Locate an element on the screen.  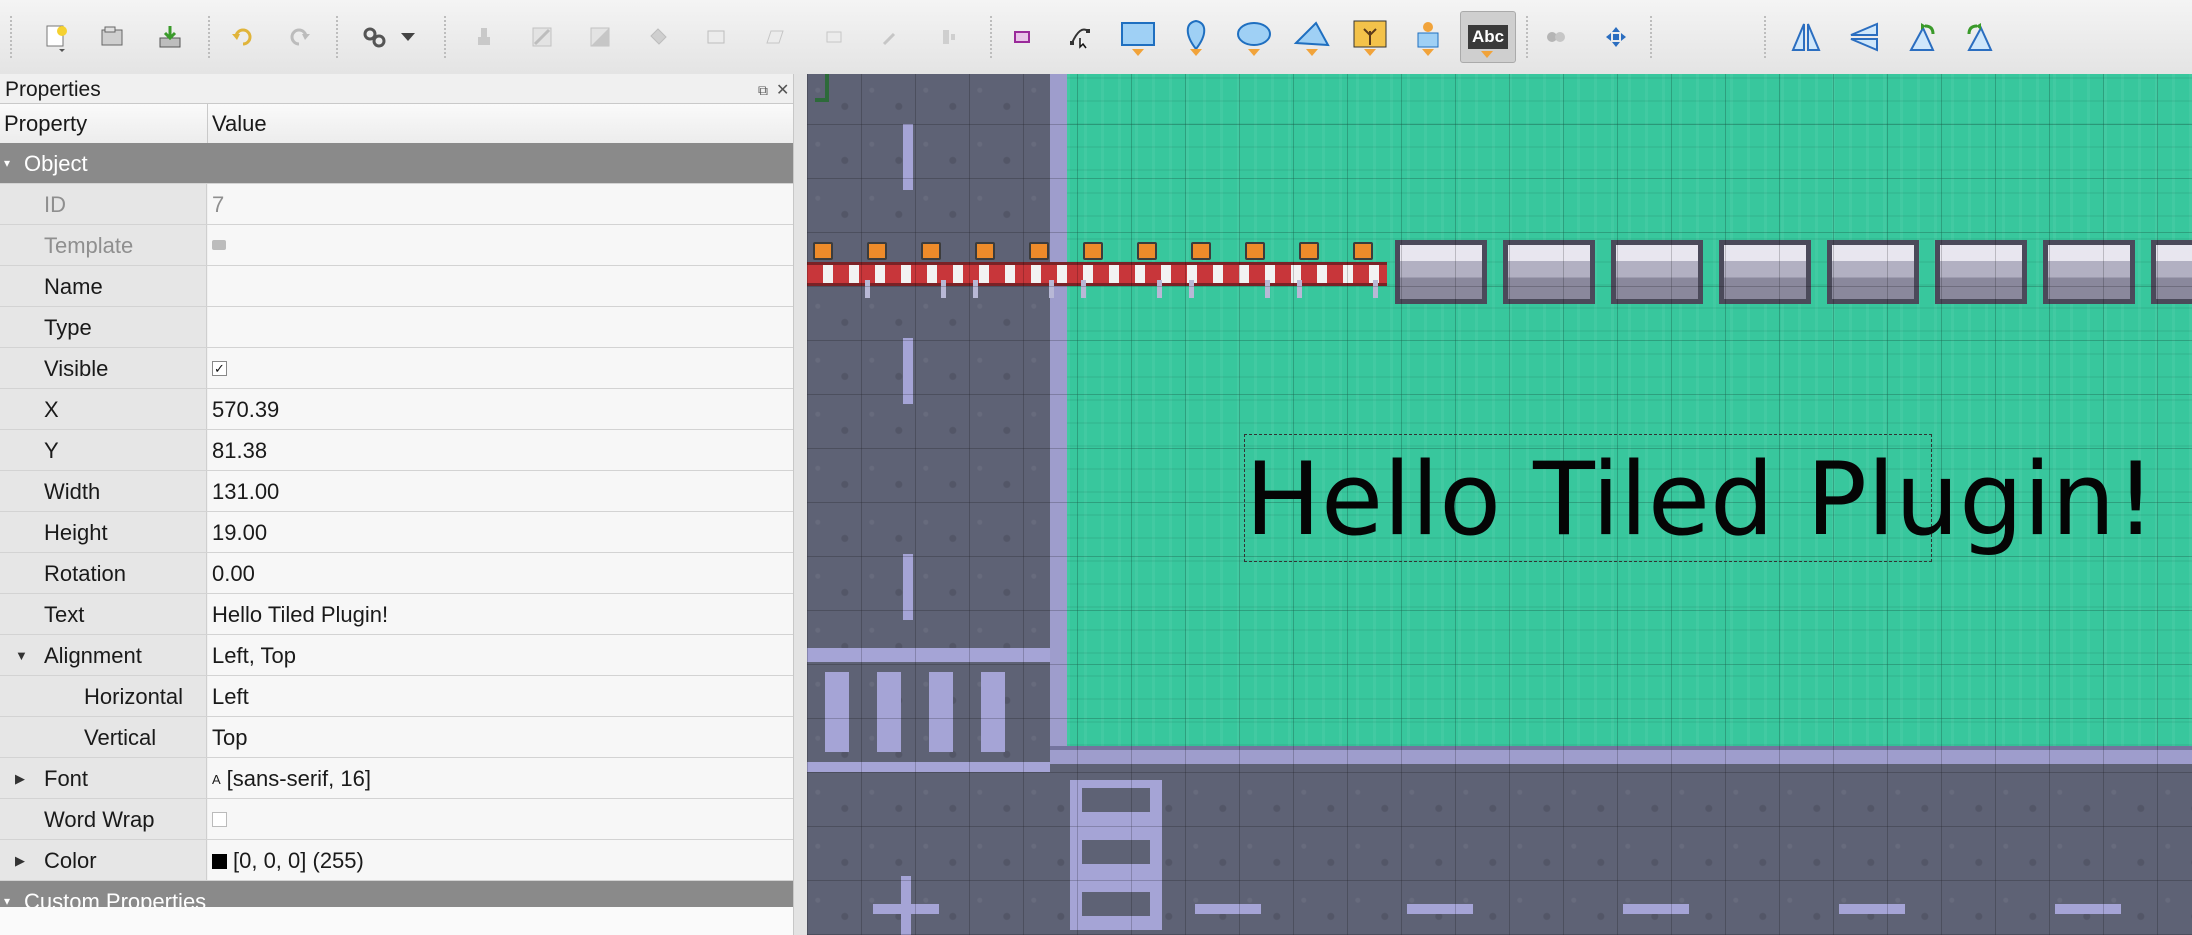
color-text: [0, 0, 0] (255) is located at coordinates (298, 860).